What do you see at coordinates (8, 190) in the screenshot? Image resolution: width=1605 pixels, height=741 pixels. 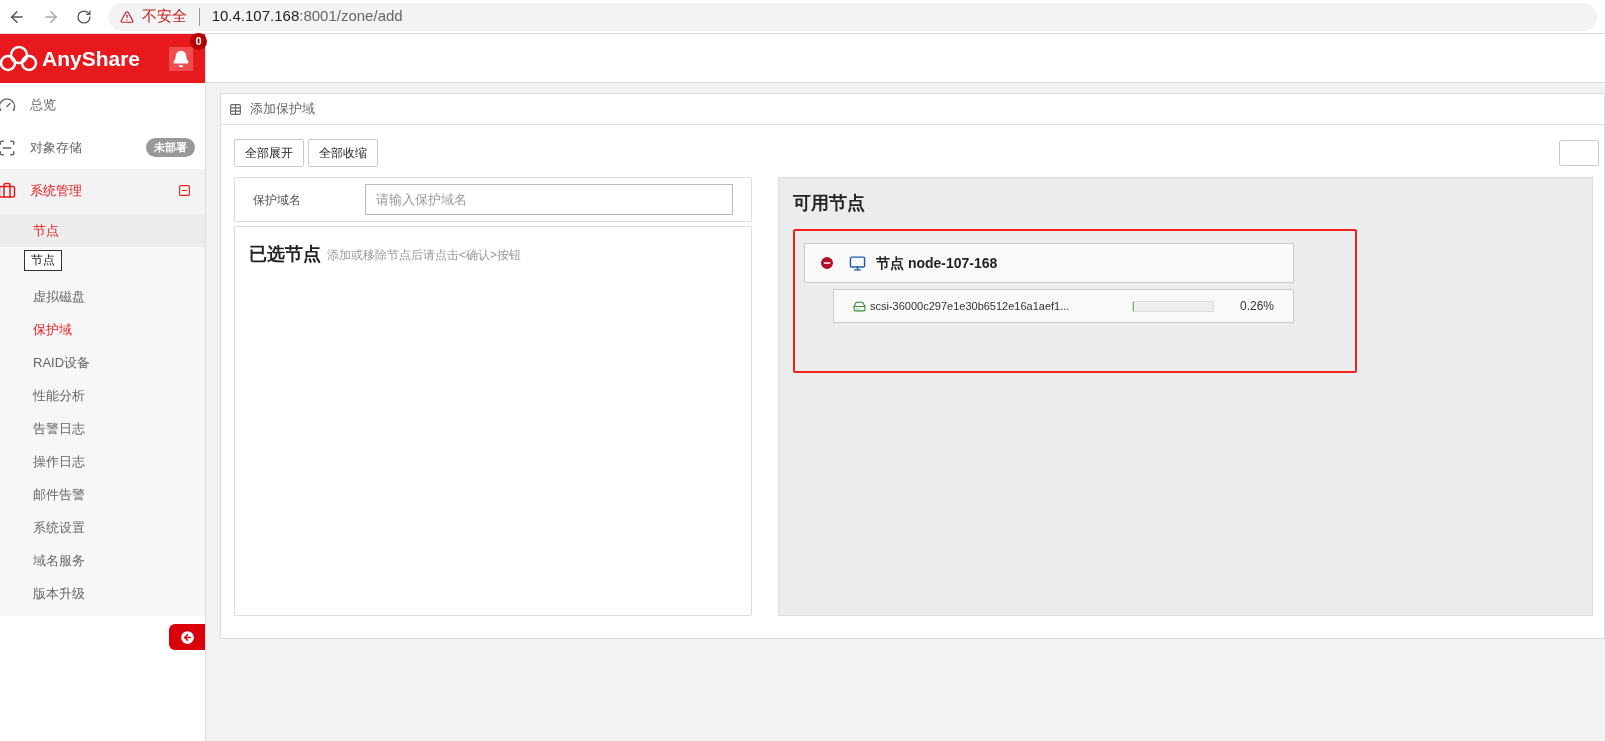 I see `toolbox-icon` at bounding box center [8, 190].